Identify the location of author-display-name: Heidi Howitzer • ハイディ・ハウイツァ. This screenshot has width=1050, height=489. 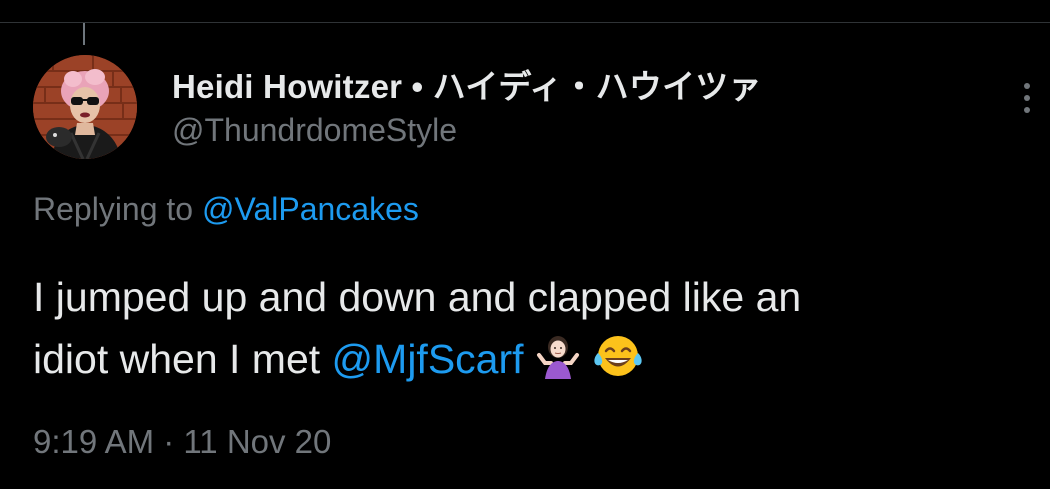
(467, 84).